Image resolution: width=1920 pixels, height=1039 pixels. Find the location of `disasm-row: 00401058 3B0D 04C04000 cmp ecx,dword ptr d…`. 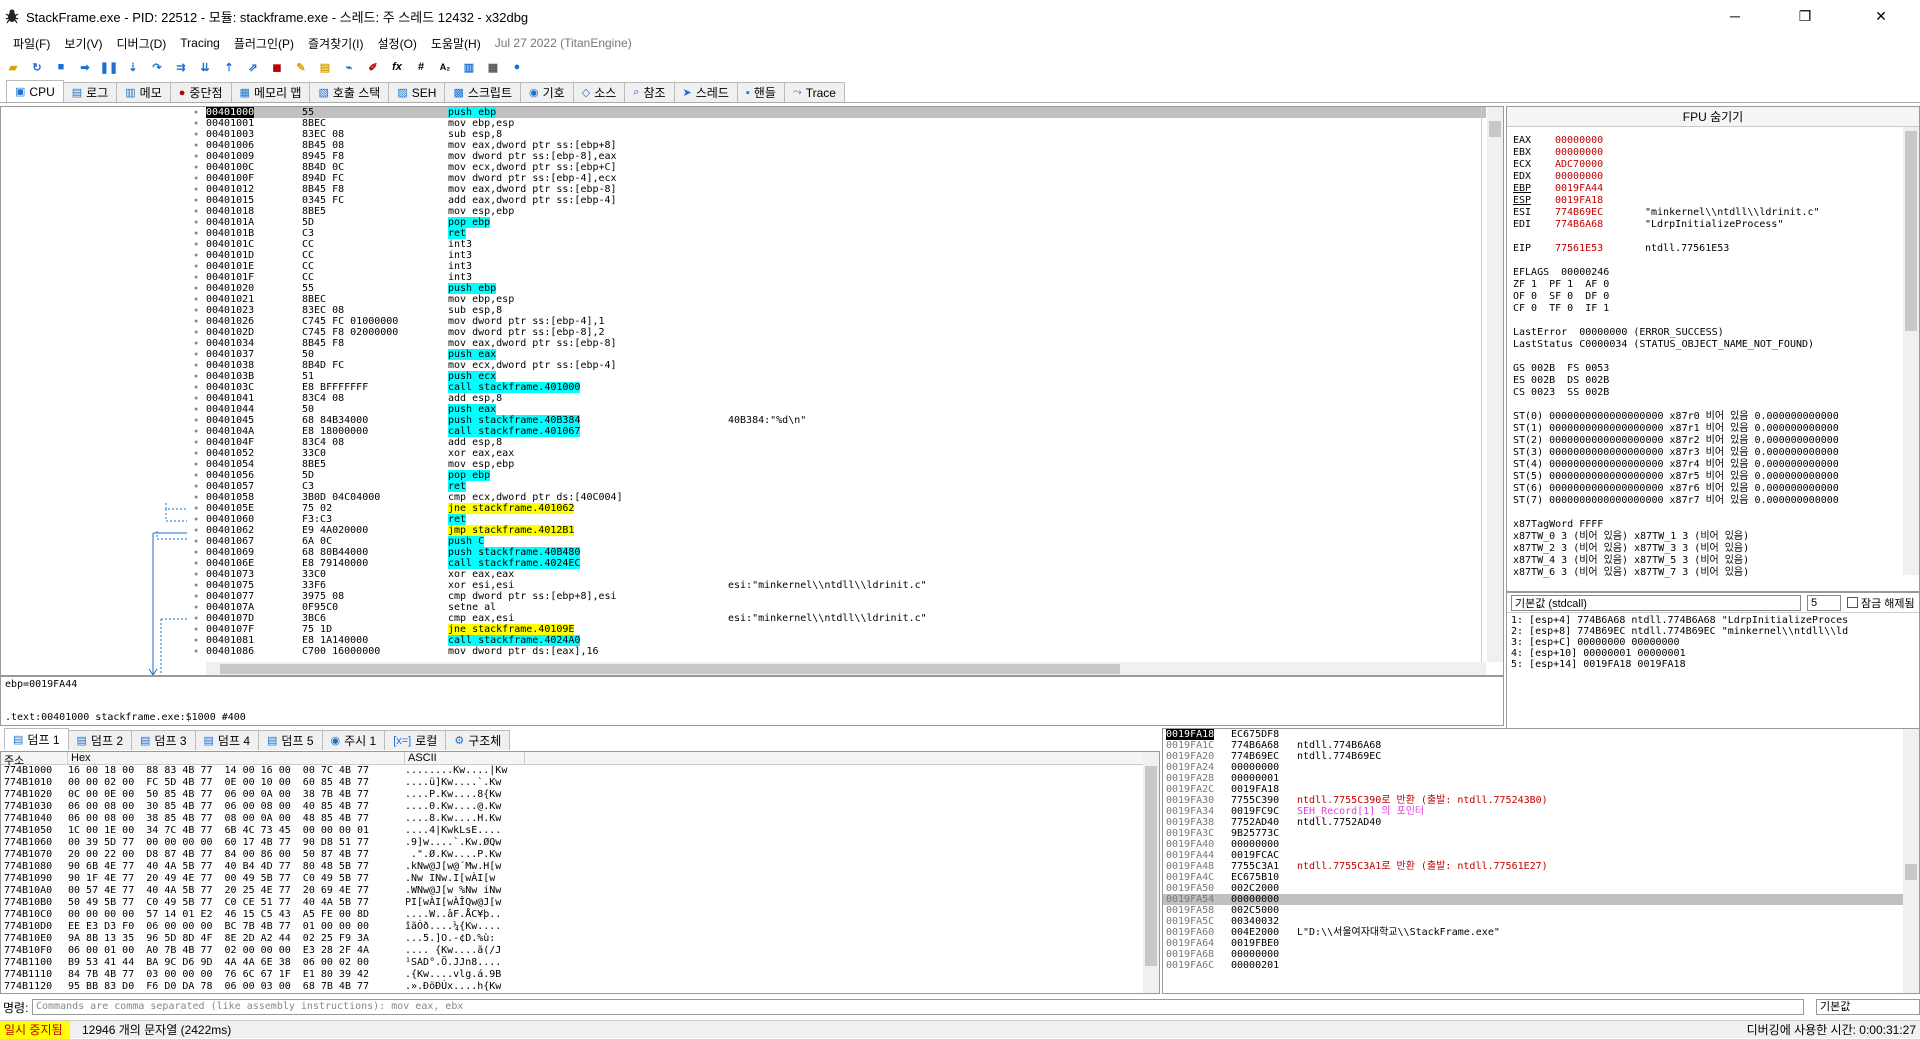

disasm-row: 00401058 3B0D 04C04000 cmp ecx,dword ptr d… is located at coordinates (846, 497).